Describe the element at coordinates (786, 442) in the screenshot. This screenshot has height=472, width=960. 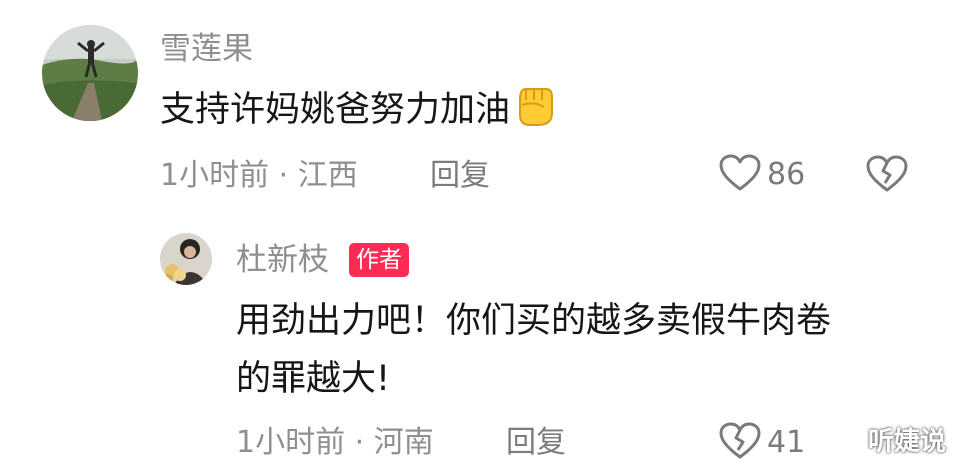
I see `reply-like-count: 41` at that location.